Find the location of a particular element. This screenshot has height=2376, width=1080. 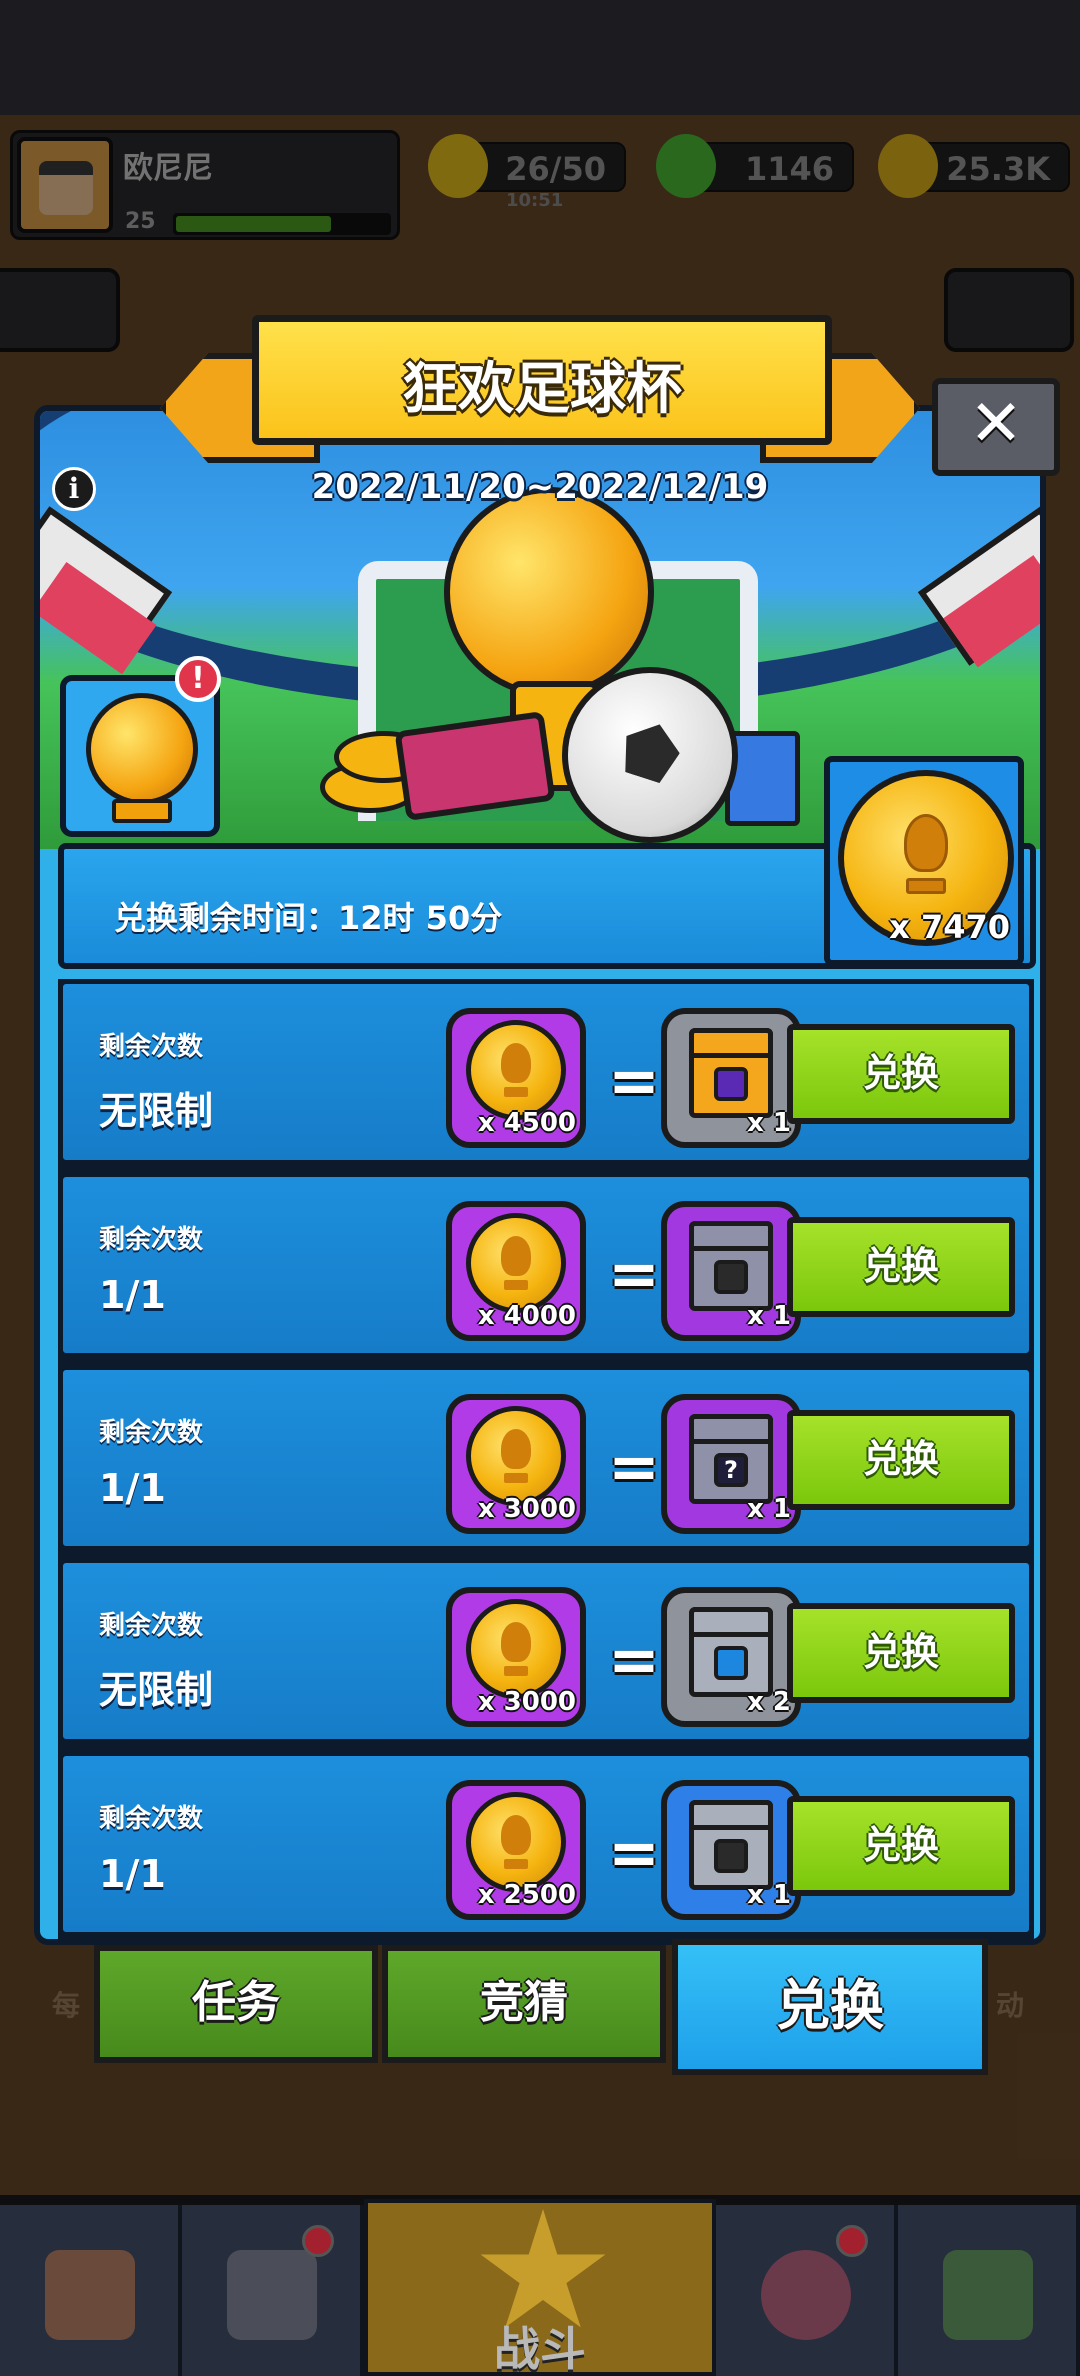

blue-chest-icon is located at coordinates (731, 1845).